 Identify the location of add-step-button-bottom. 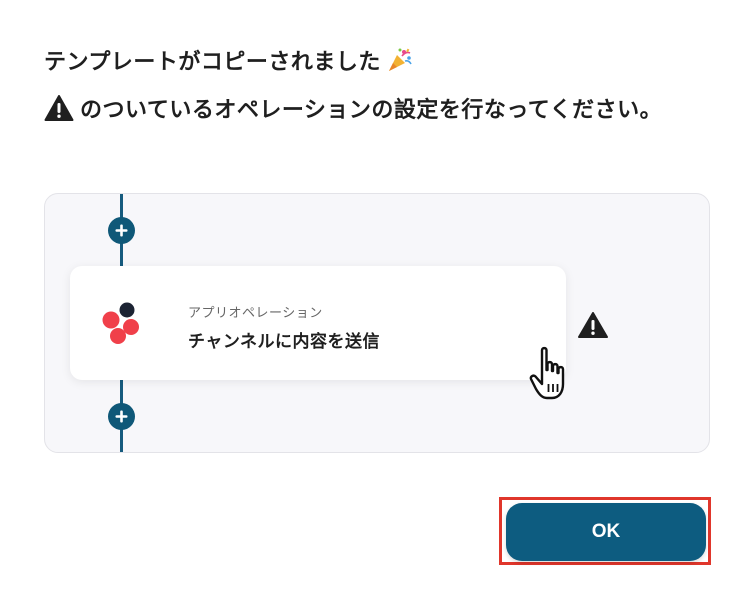
(121, 416).